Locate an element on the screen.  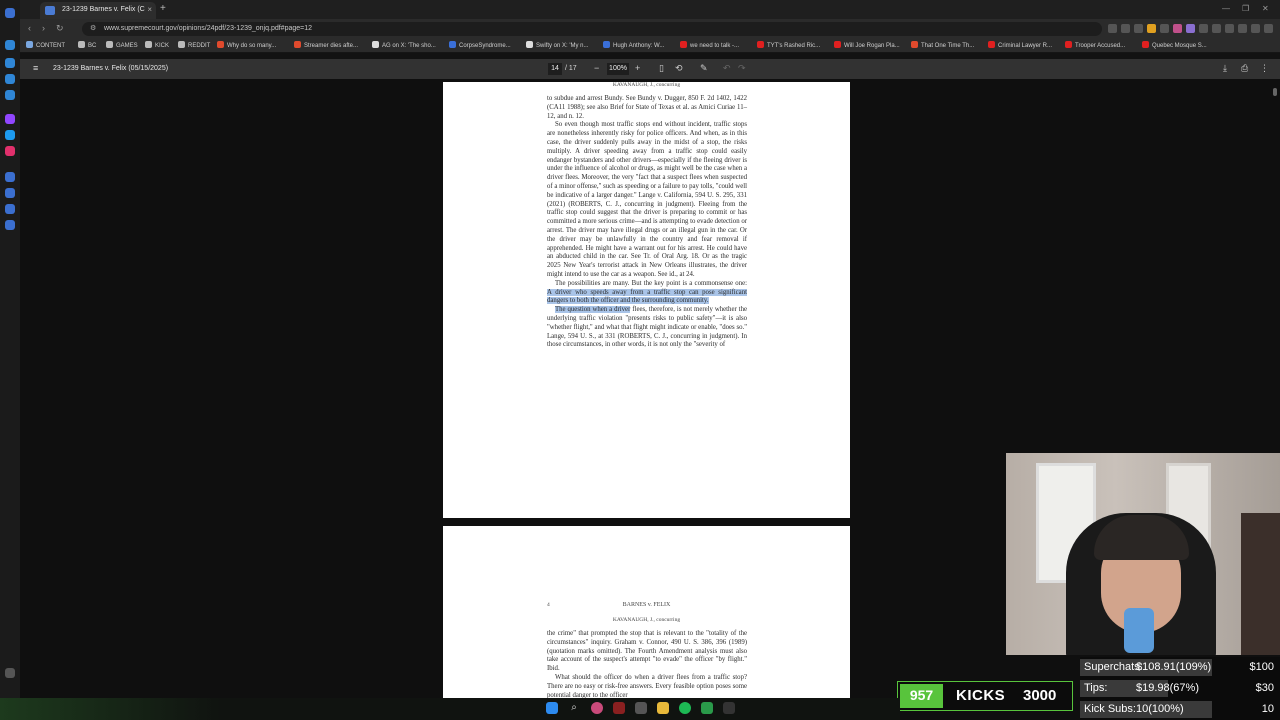
reload-icon: ↻ is located at coordinates (60, 28).